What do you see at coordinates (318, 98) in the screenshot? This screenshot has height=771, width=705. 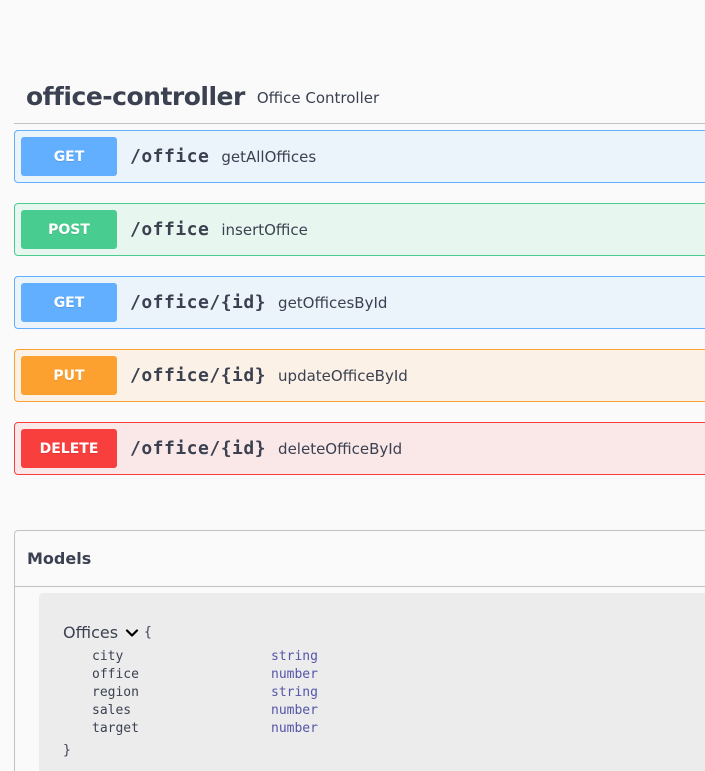 I see `controller-description: Office Controller` at bounding box center [318, 98].